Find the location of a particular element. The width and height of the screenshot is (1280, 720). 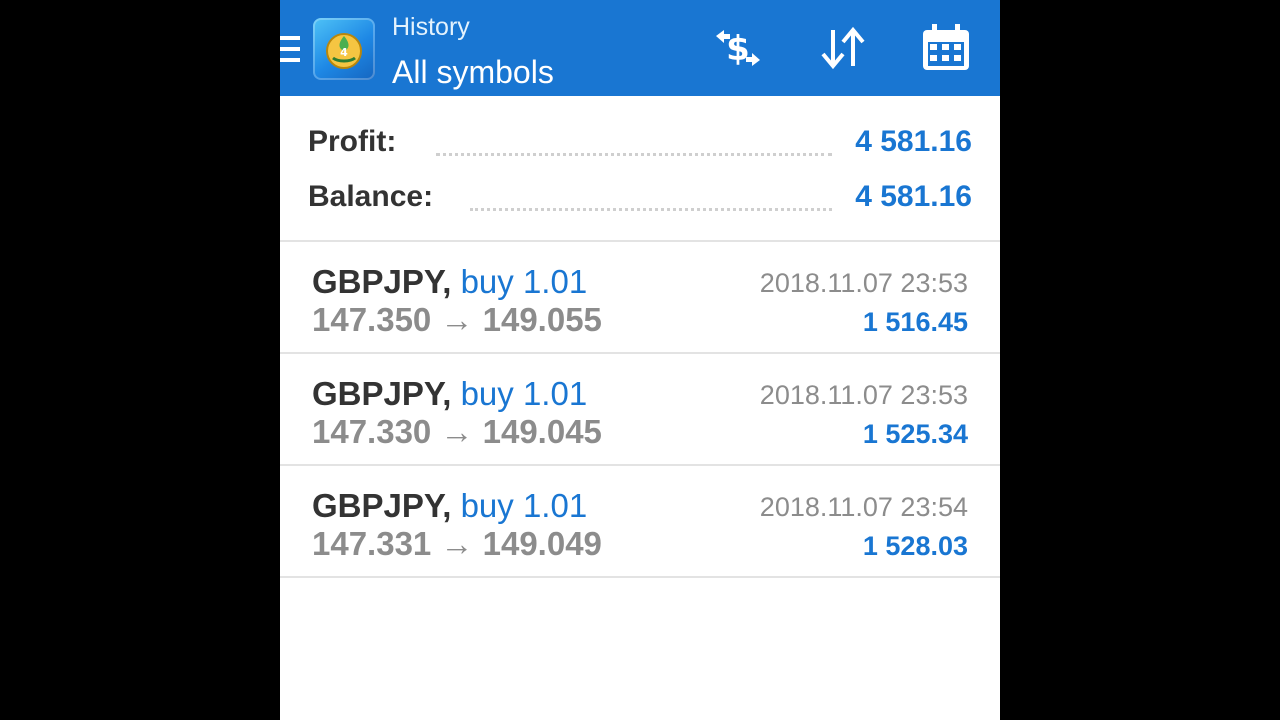

svg-text: 4 is located at coordinates (344, 52).